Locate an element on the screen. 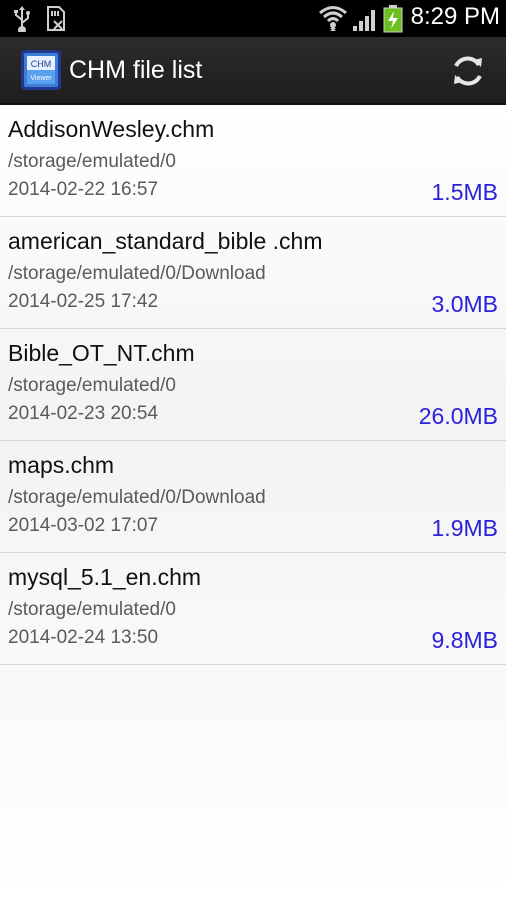  wifi-icon is located at coordinates (333, 18).